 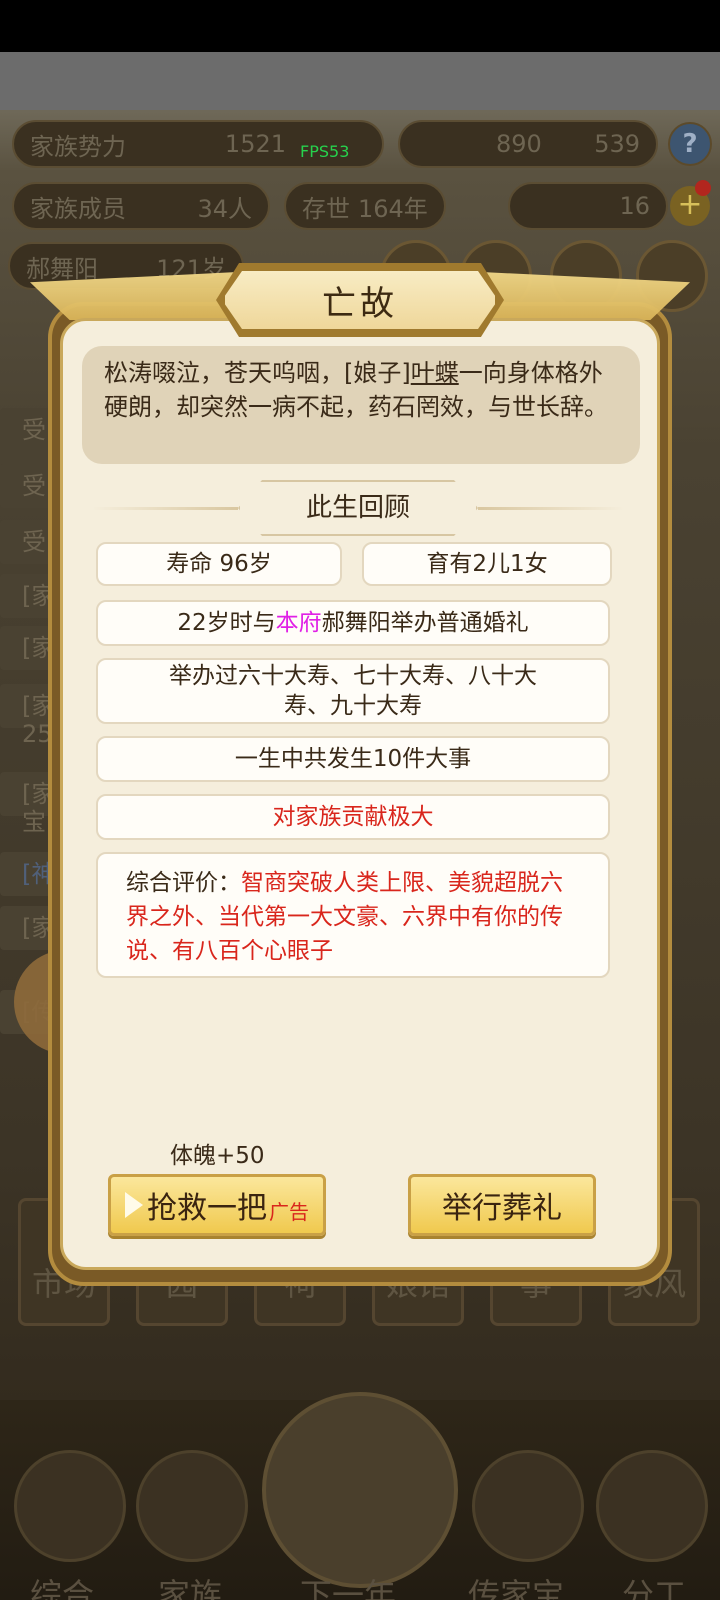 I want to click on contribution-card: 对家族贡献极大, so click(x=353, y=817).